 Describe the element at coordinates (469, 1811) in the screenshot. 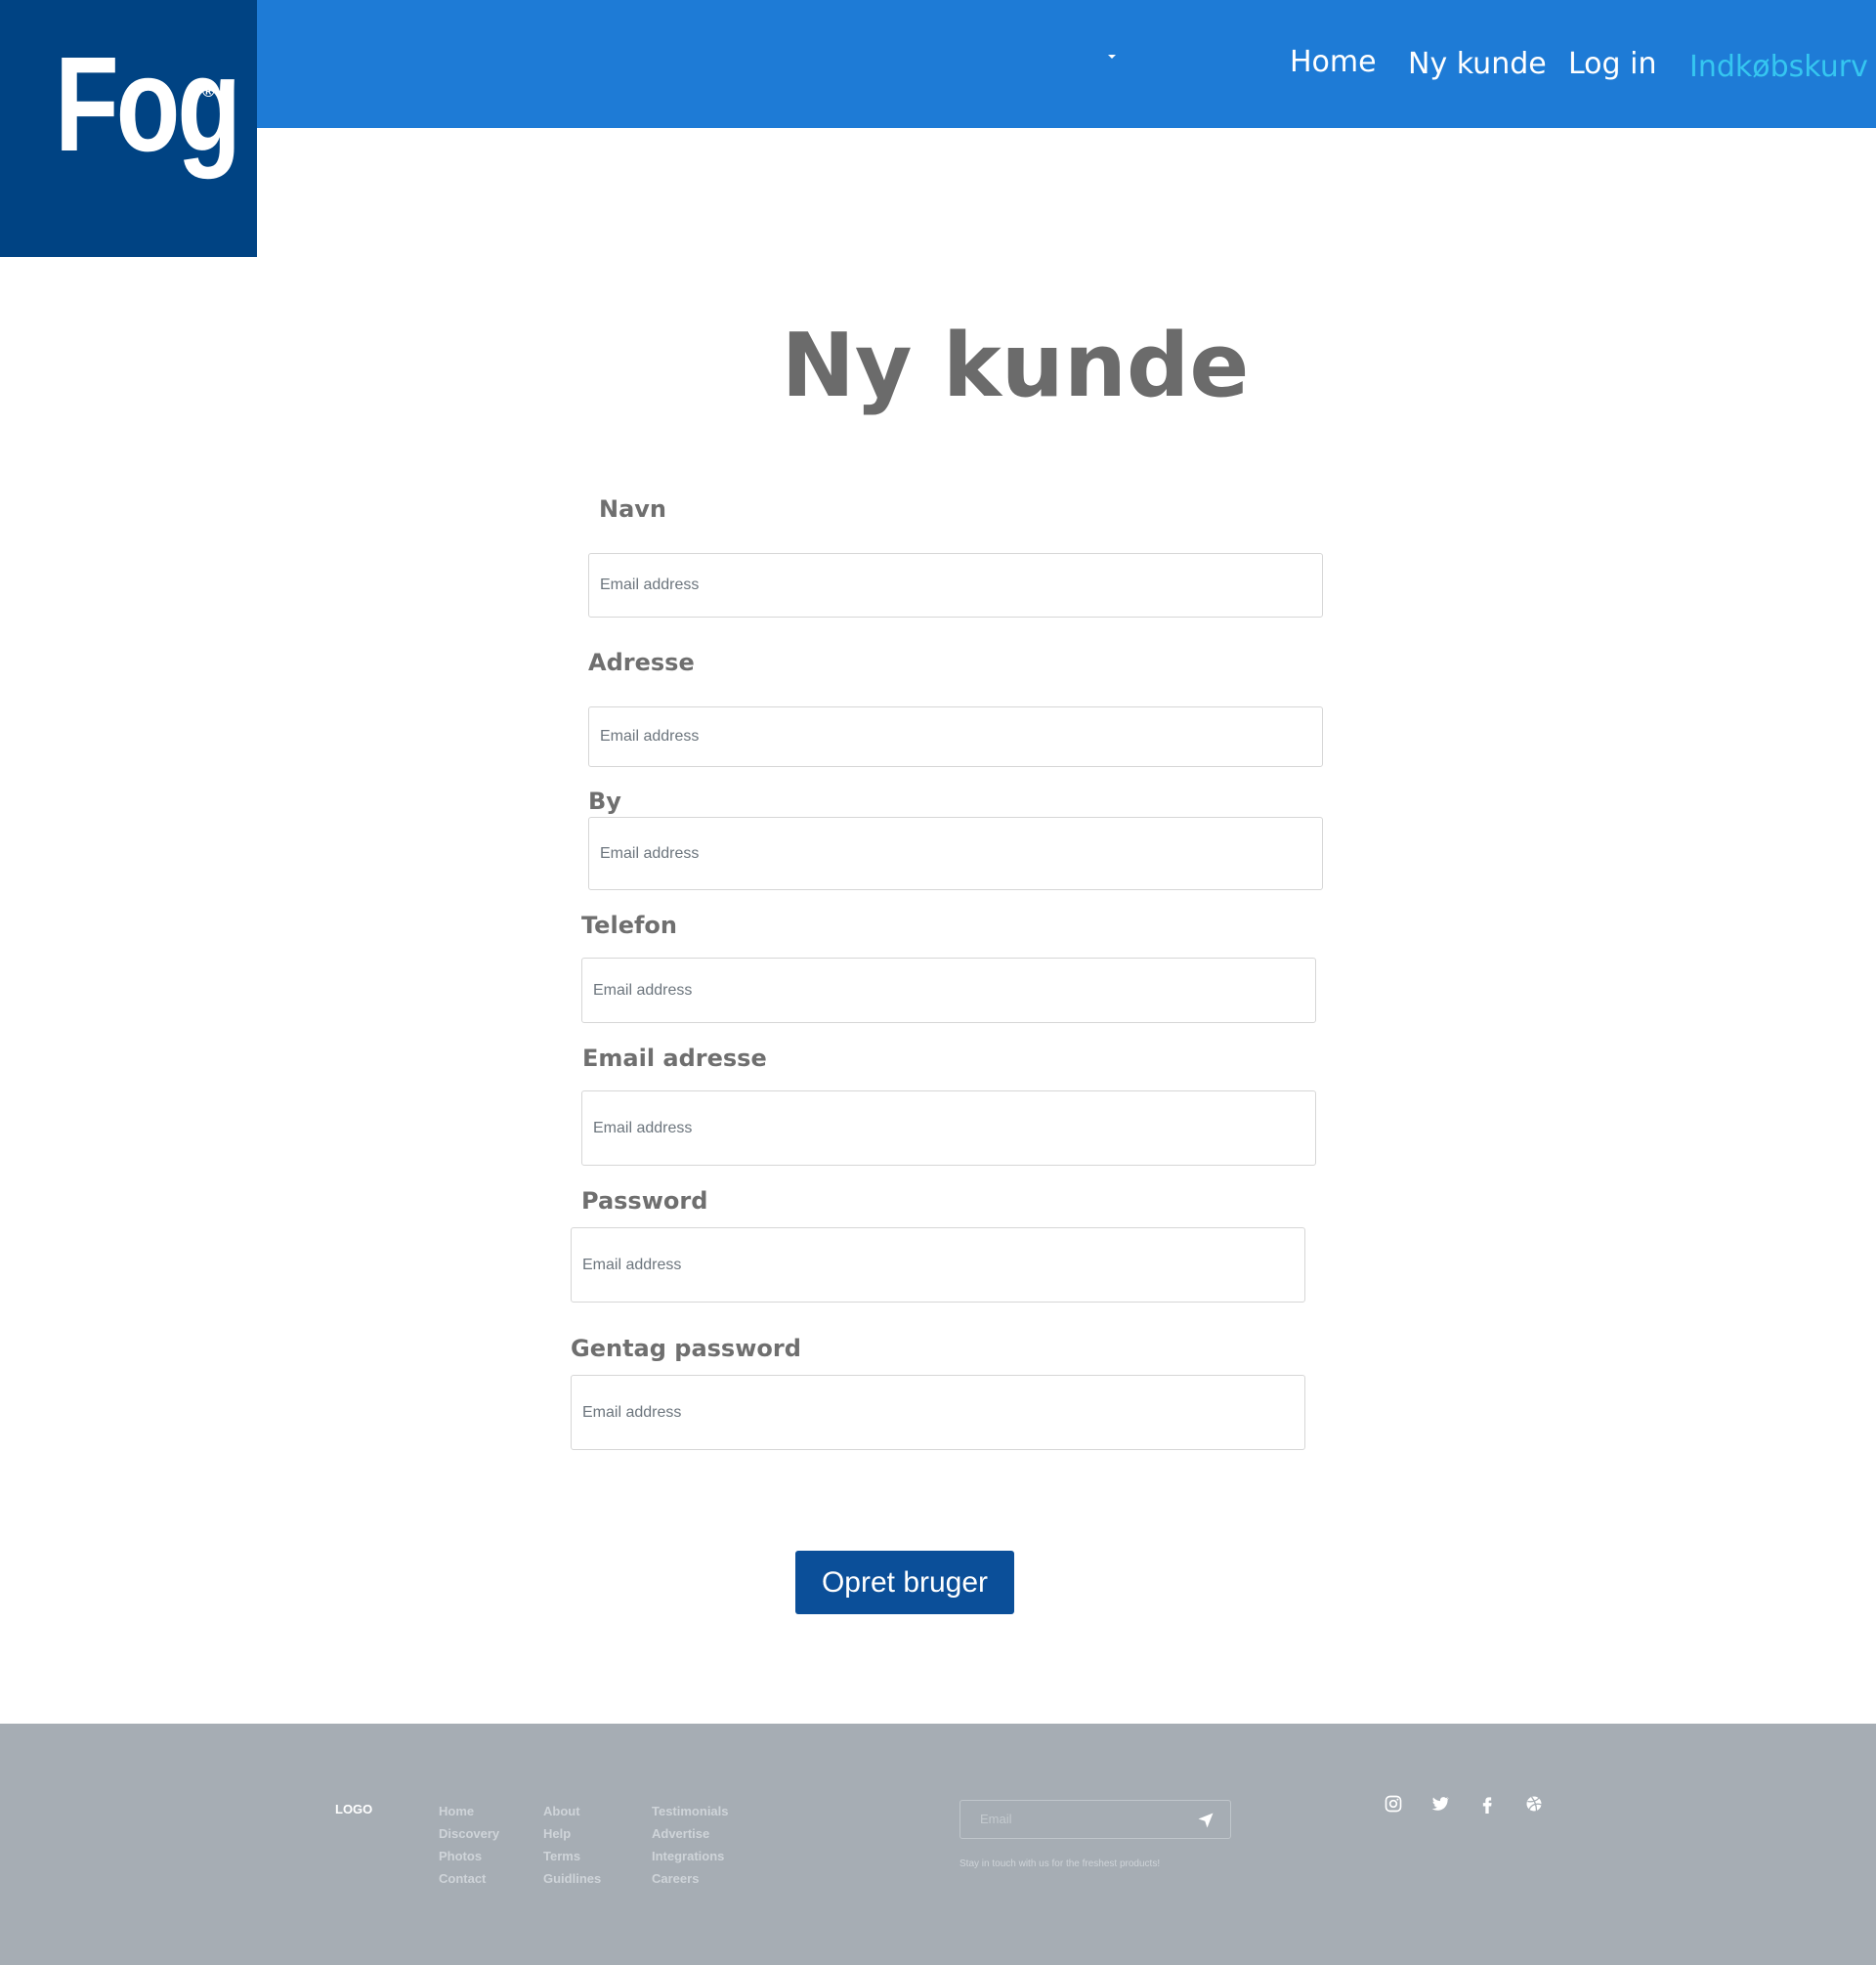

I see `footer-link-home: Home` at that location.